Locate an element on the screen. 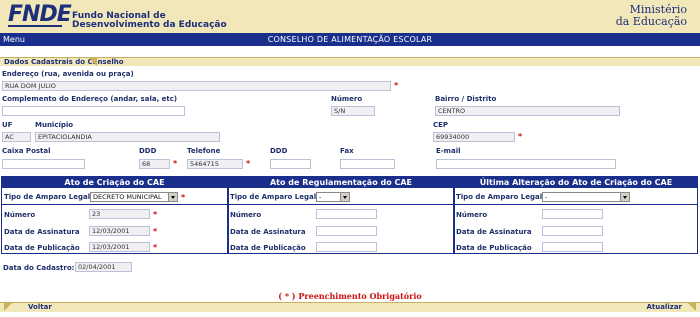 This screenshot has width=700, height=317. ddd-telefone-label: DDD is located at coordinates (148, 151).